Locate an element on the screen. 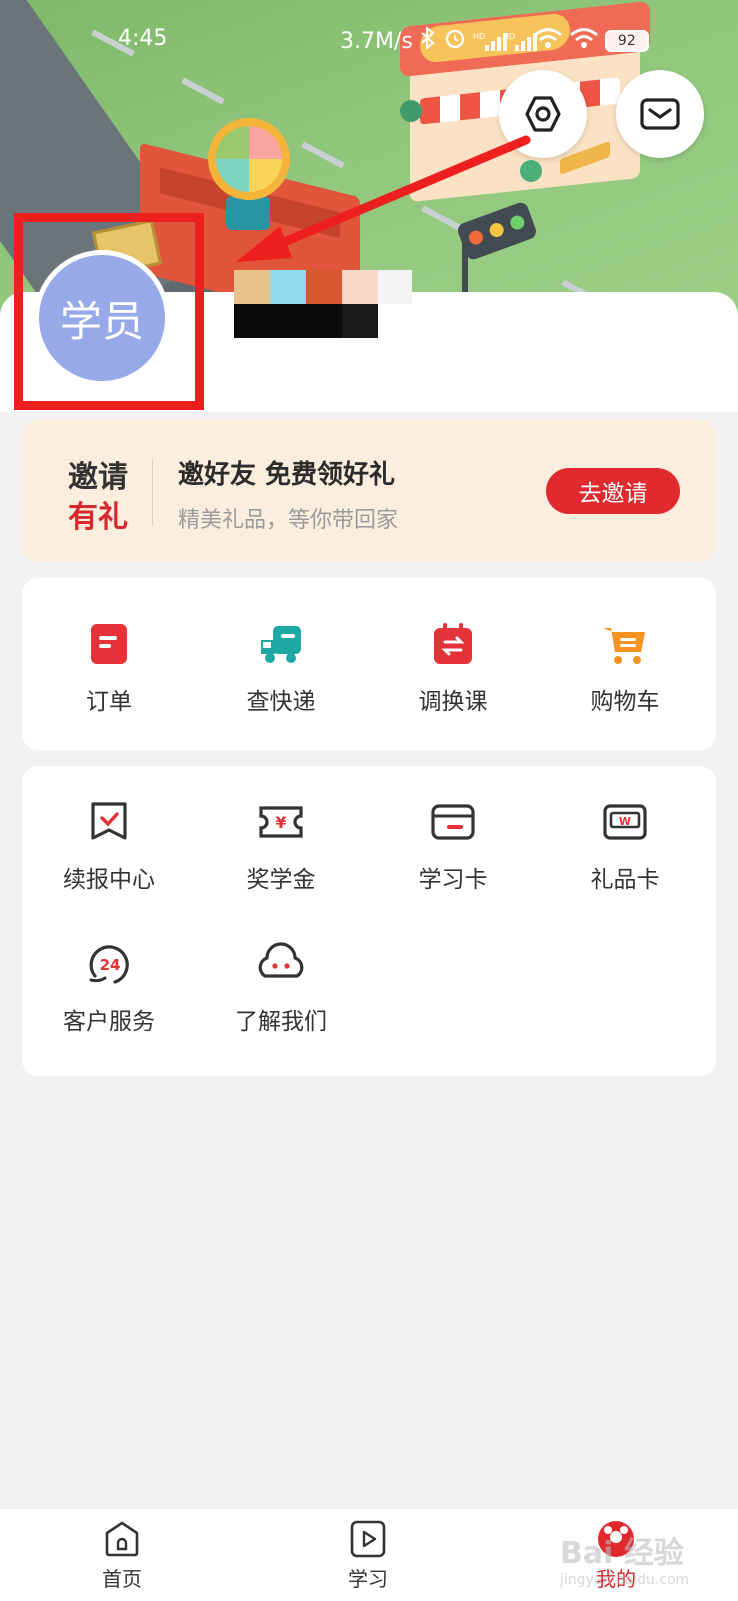  quick-action-delivery: 查快递 is located at coordinates (281, 668).